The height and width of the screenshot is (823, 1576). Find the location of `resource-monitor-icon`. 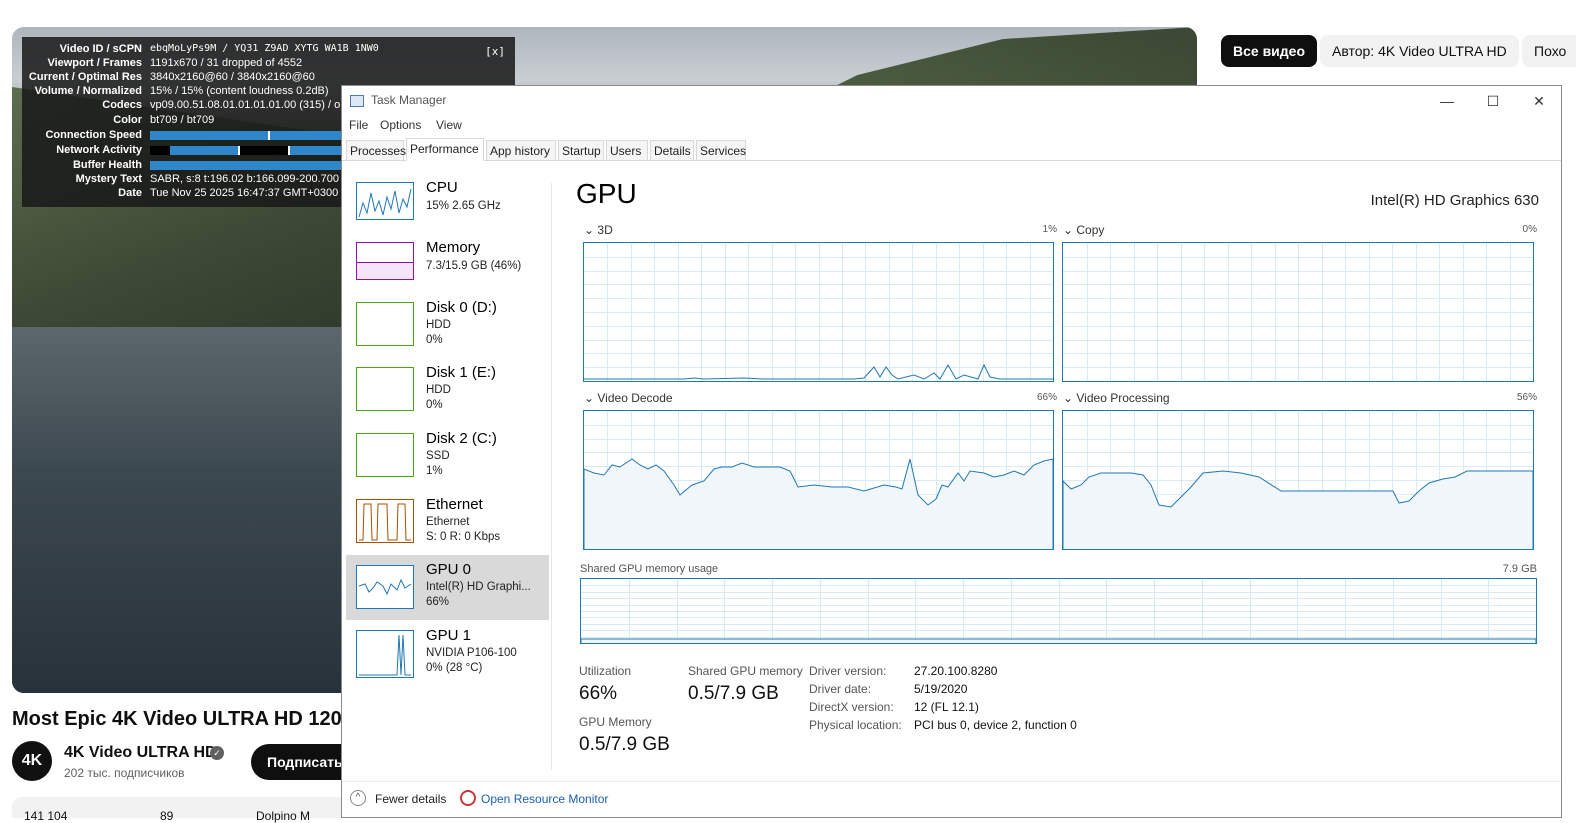

resource-monitor-icon is located at coordinates (468, 798).